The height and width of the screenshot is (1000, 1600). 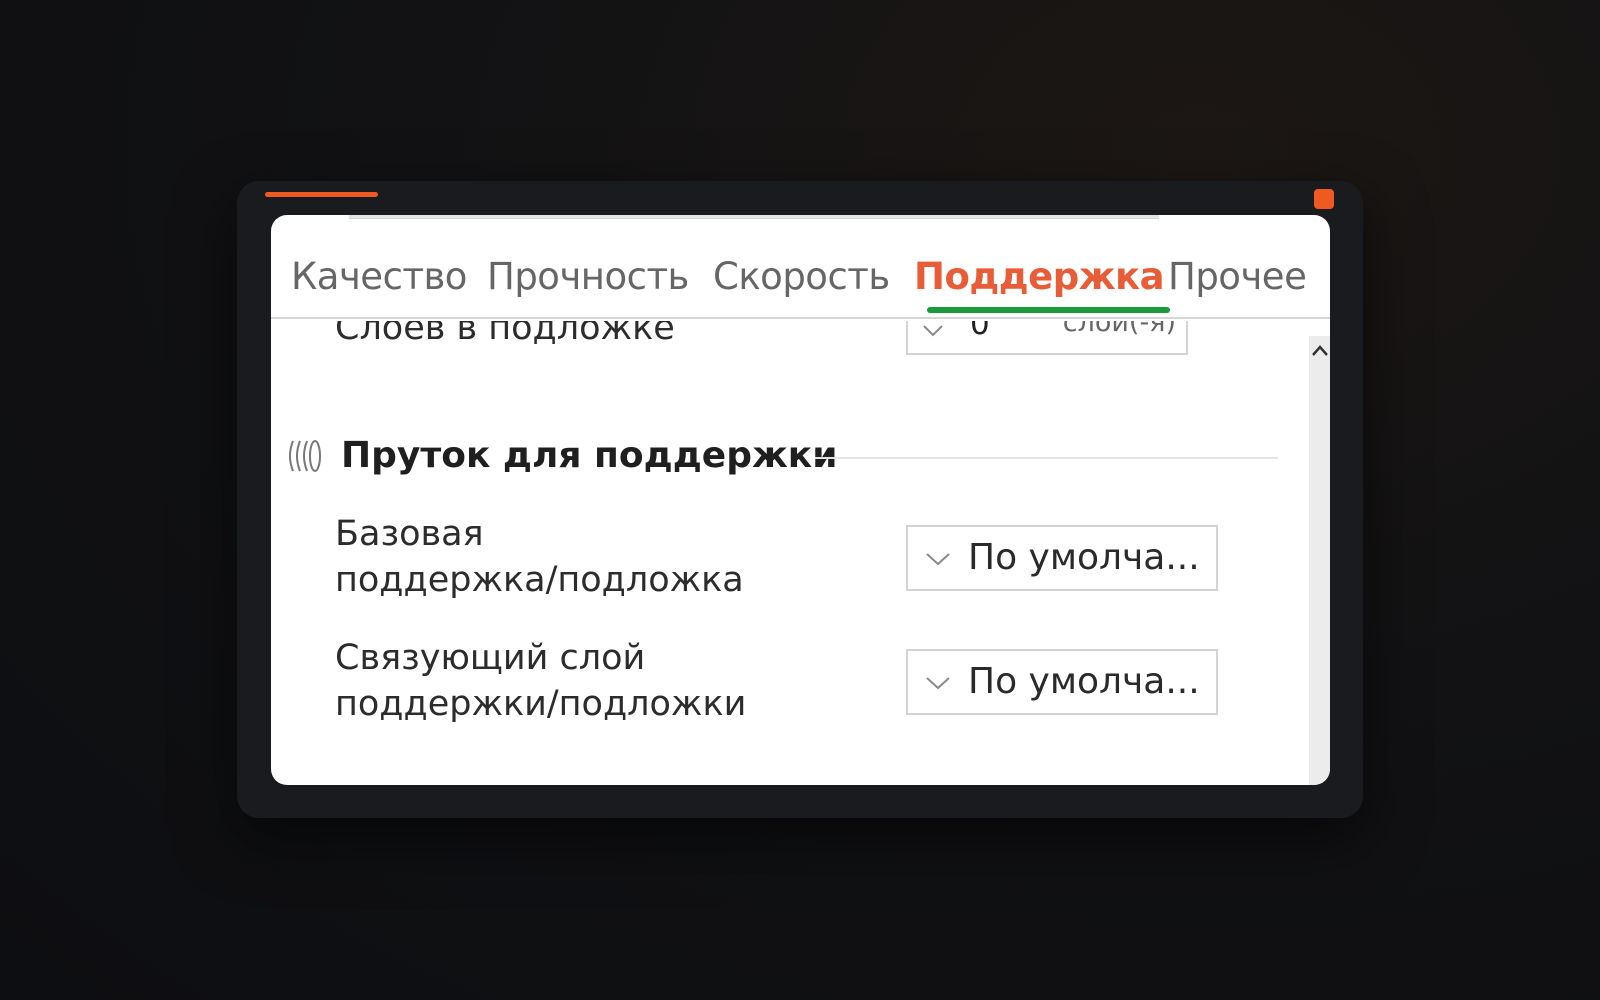 What do you see at coordinates (1324, 199) in the screenshot?
I see `accent-dot` at bounding box center [1324, 199].